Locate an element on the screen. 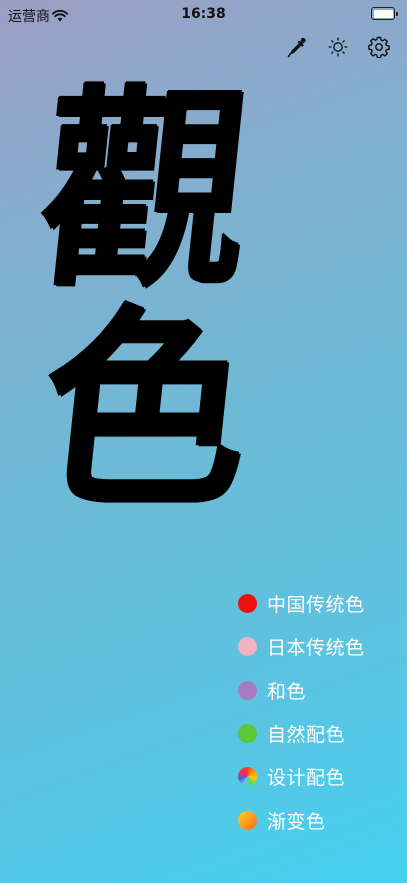 This screenshot has width=407, height=883. menu-item-chinese-traditional: 中国传统色 is located at coordinates (301, 603).